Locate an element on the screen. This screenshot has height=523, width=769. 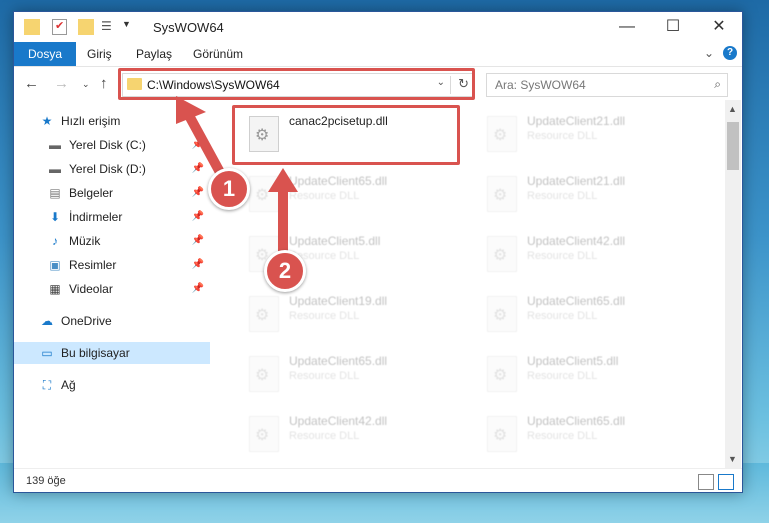
vertical-scrollbar: ▲ ▼ is located at coordinates (733, 284).